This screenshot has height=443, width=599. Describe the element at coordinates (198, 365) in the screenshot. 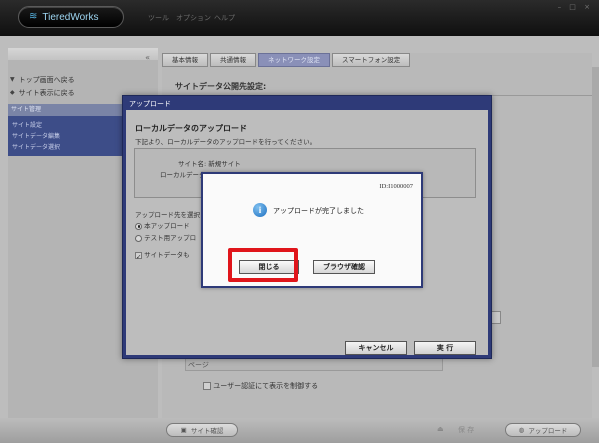

I see `page-field-label: ページ` at that location.